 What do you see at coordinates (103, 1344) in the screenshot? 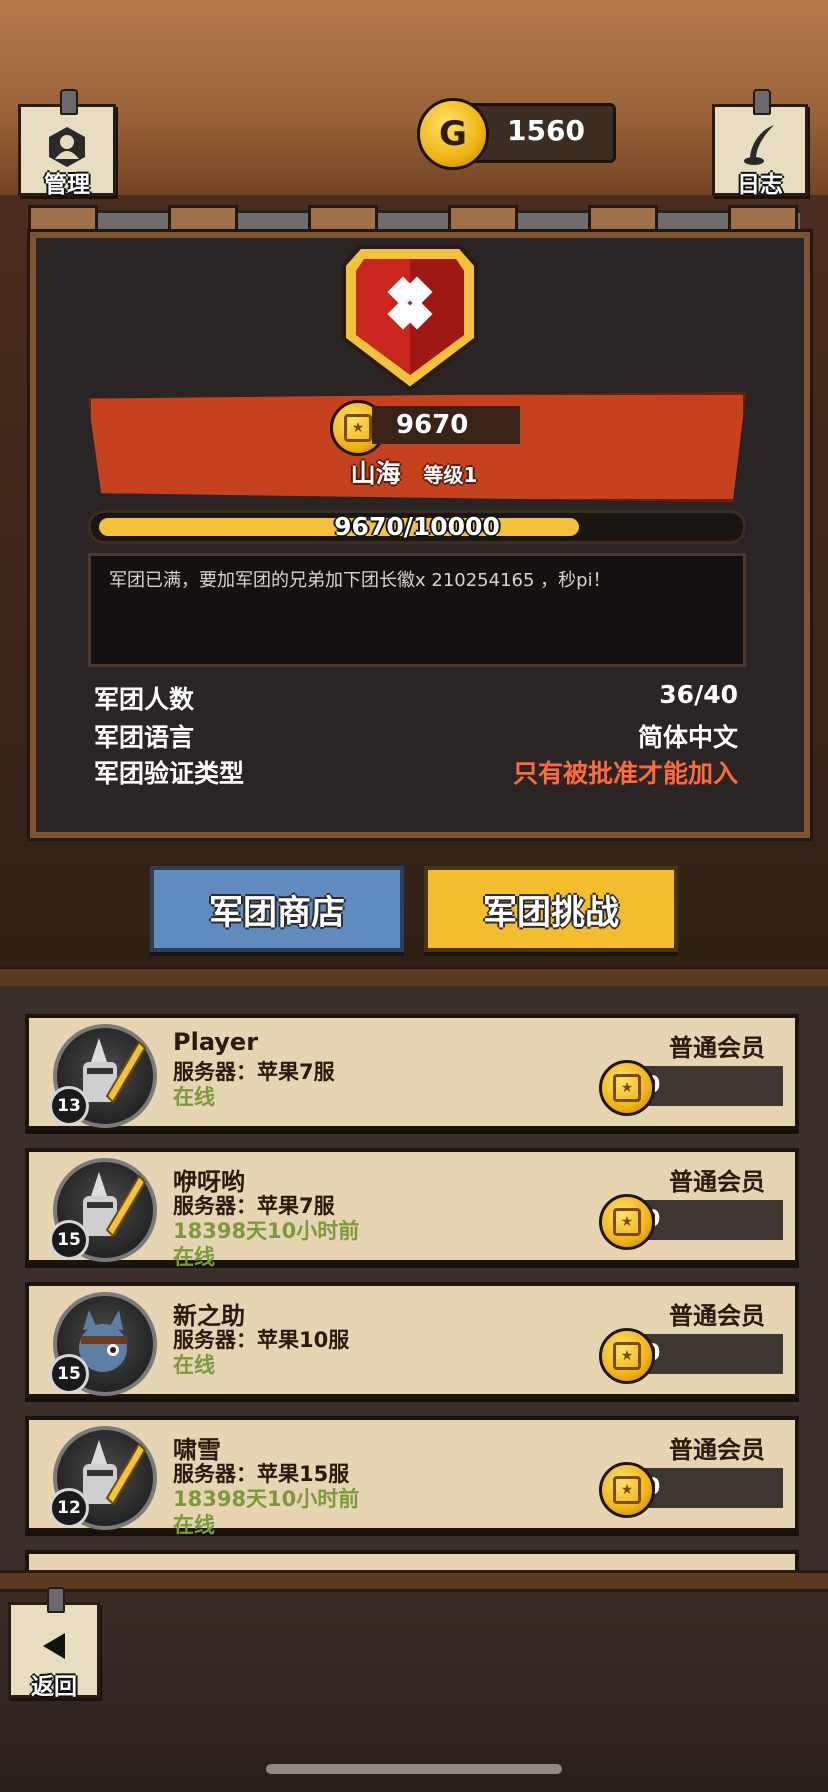
I see `cat-pirate-icon: 15` at bounding box center [103, 1344].